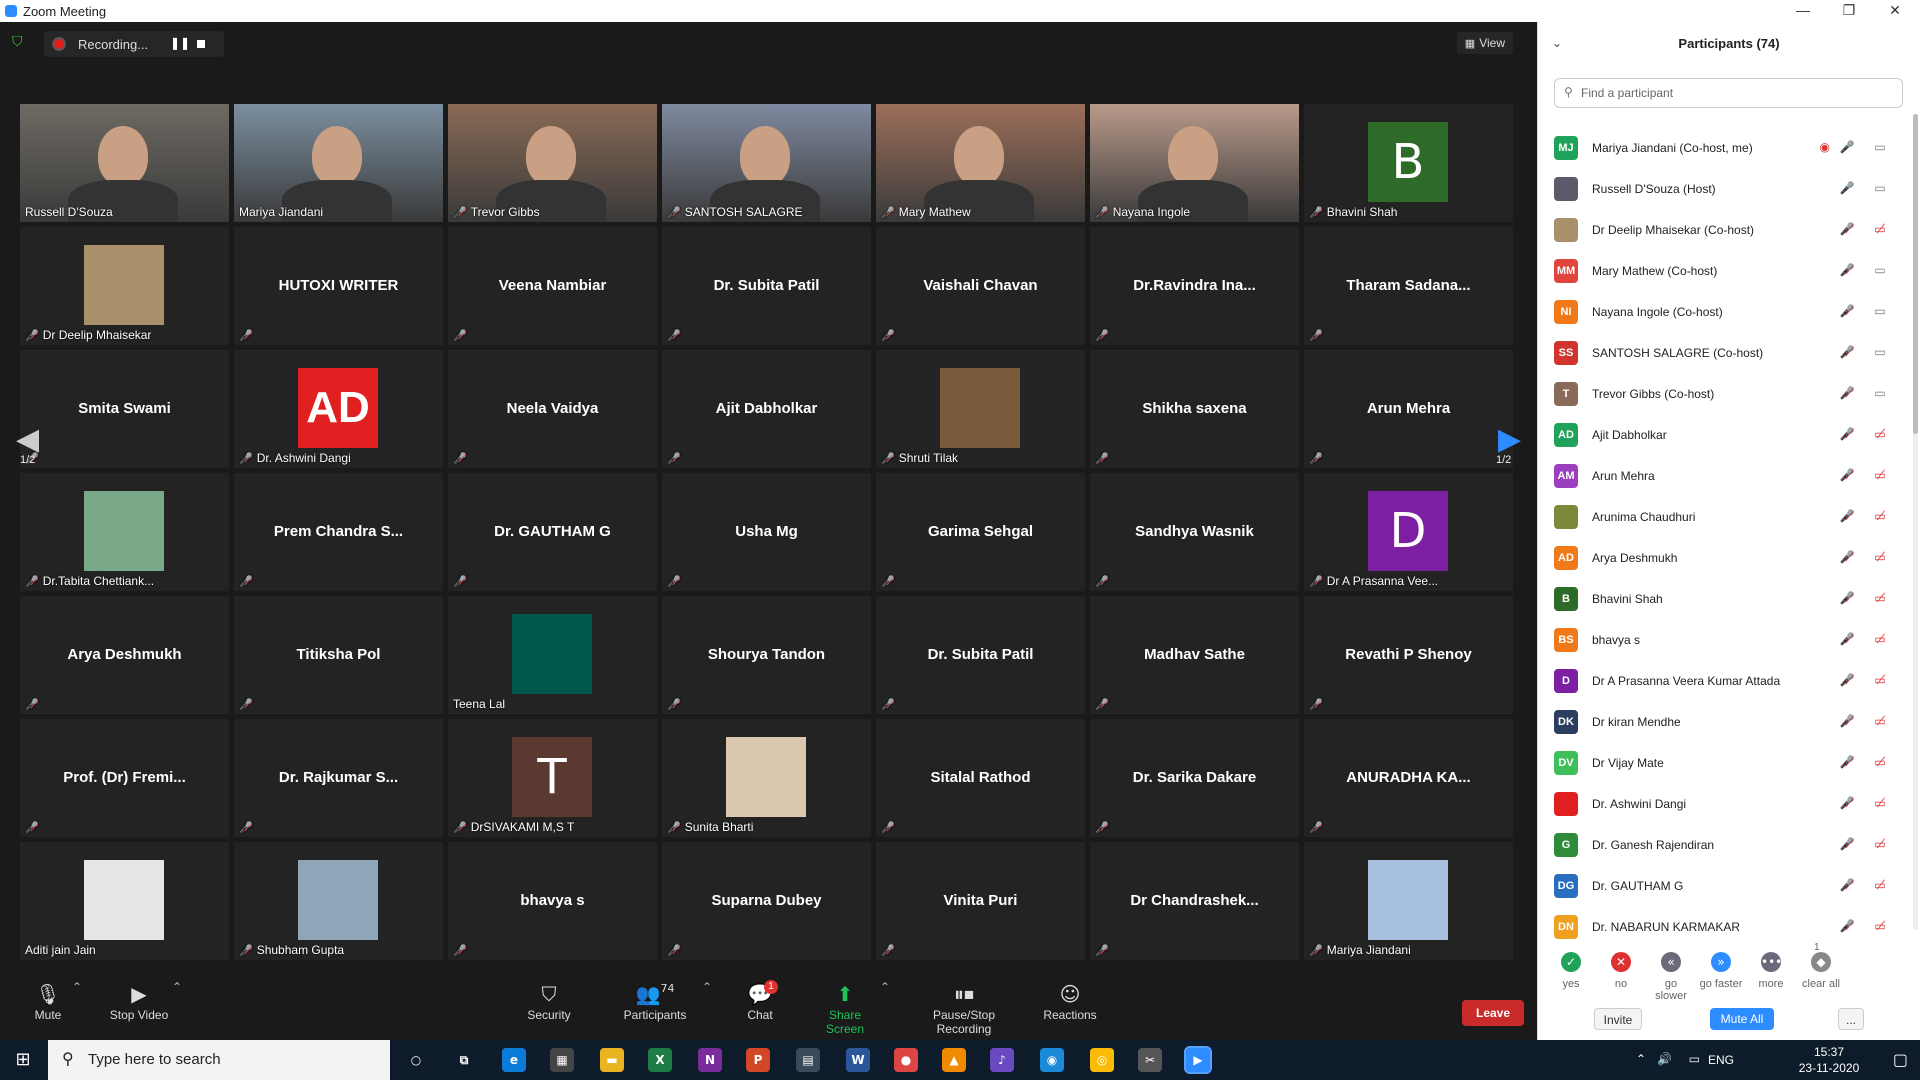 The image size is (1920, 1080). What do you see at coordinates (1829, 1060) in the screenshot?
I see `taskbar-clock: 15:37 23-11-2020` at bounding box center [1829, 1060].